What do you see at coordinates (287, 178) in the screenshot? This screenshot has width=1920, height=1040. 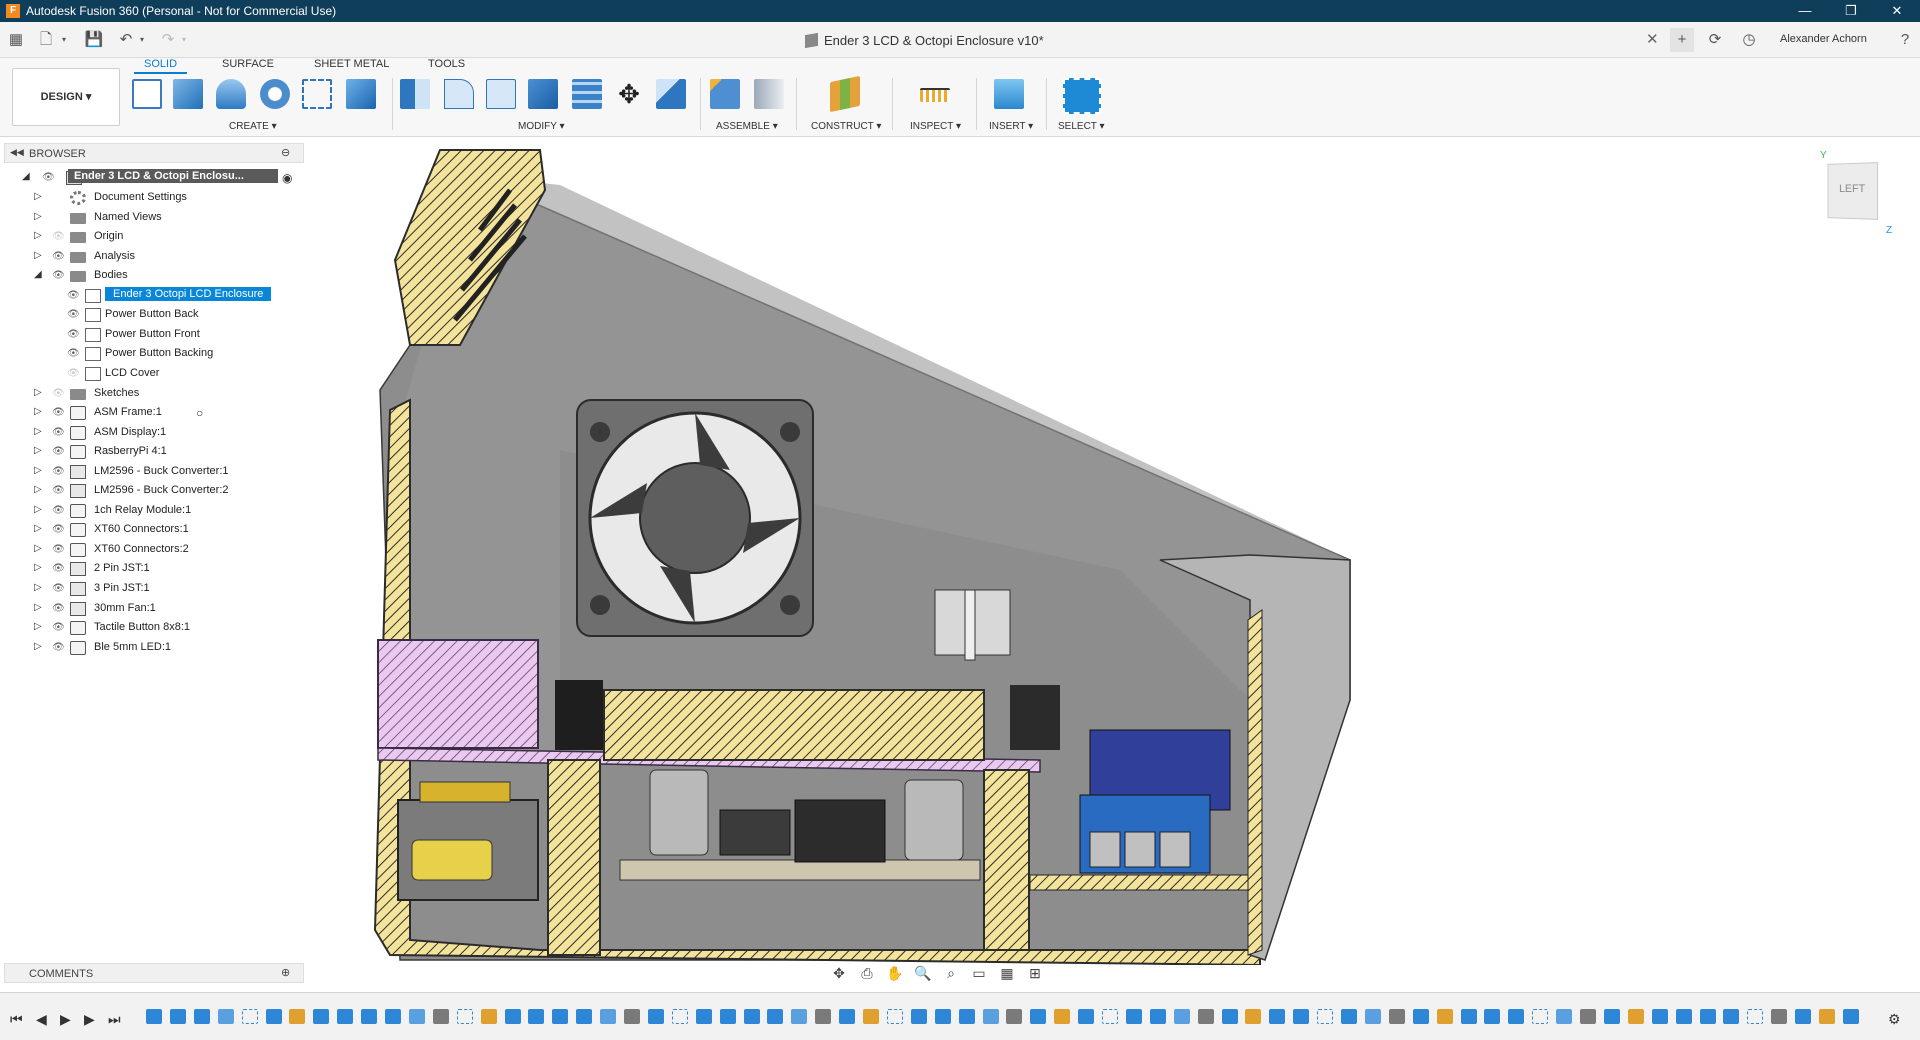 I see `activate-radio-icon: ◉` at bounding box center [287, 178].